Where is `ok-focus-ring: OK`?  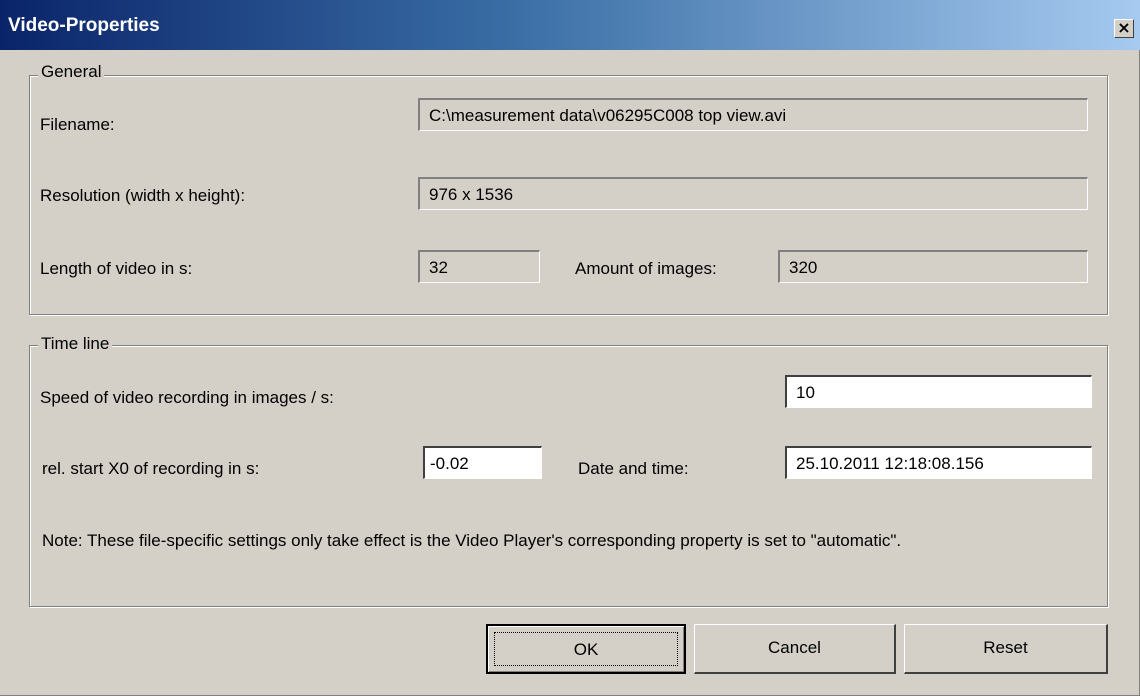 ok-focus-ring: OK is located at coordinates (586, 649).